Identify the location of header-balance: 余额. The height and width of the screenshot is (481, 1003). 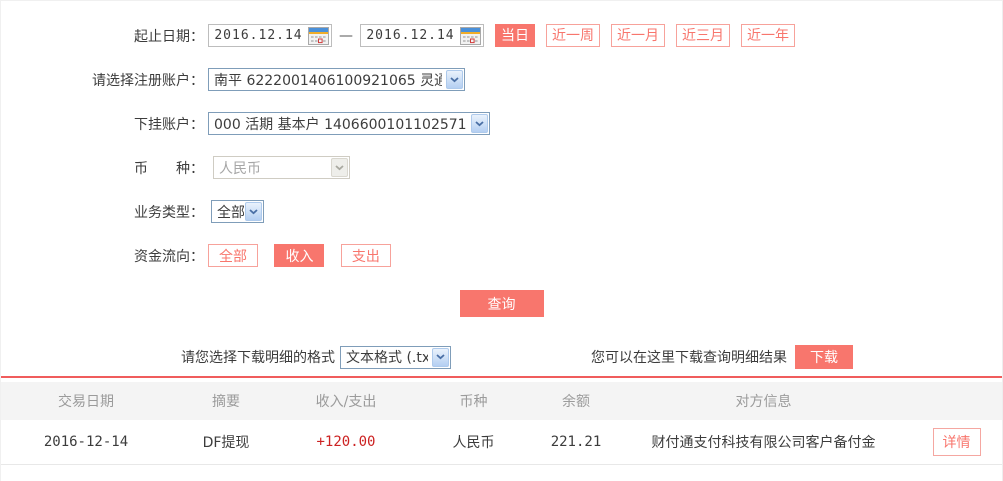
(576, 402).